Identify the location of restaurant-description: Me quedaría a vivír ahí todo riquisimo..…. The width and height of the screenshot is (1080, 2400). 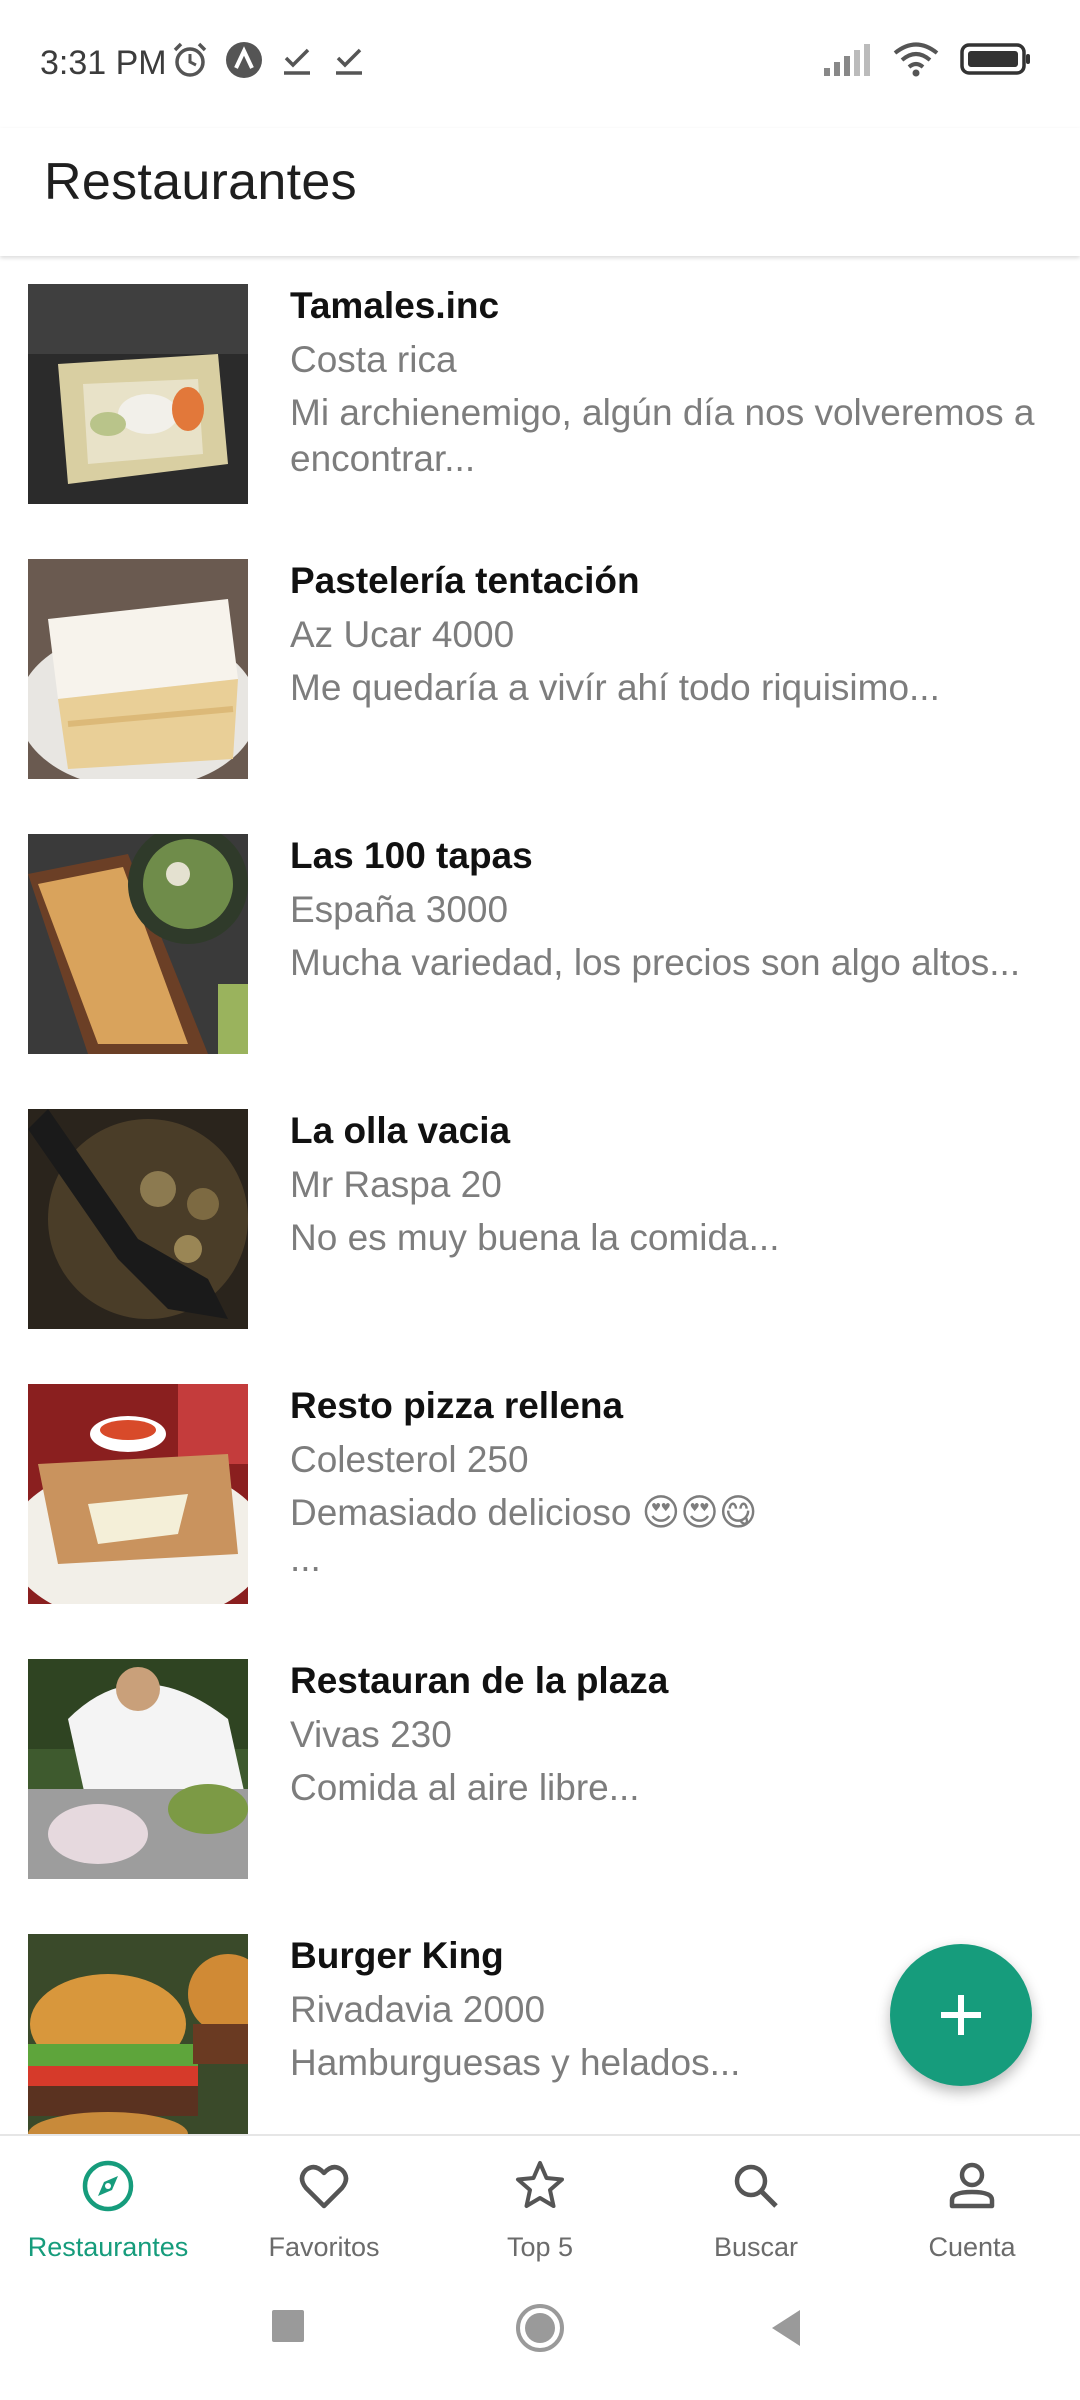
(615, 687).